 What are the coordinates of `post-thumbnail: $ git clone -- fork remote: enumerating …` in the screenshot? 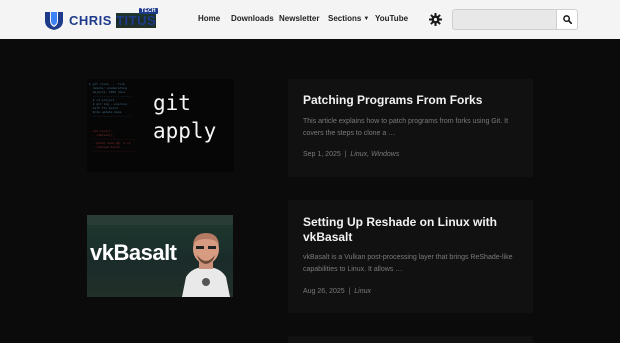 It's located at (160, 125).